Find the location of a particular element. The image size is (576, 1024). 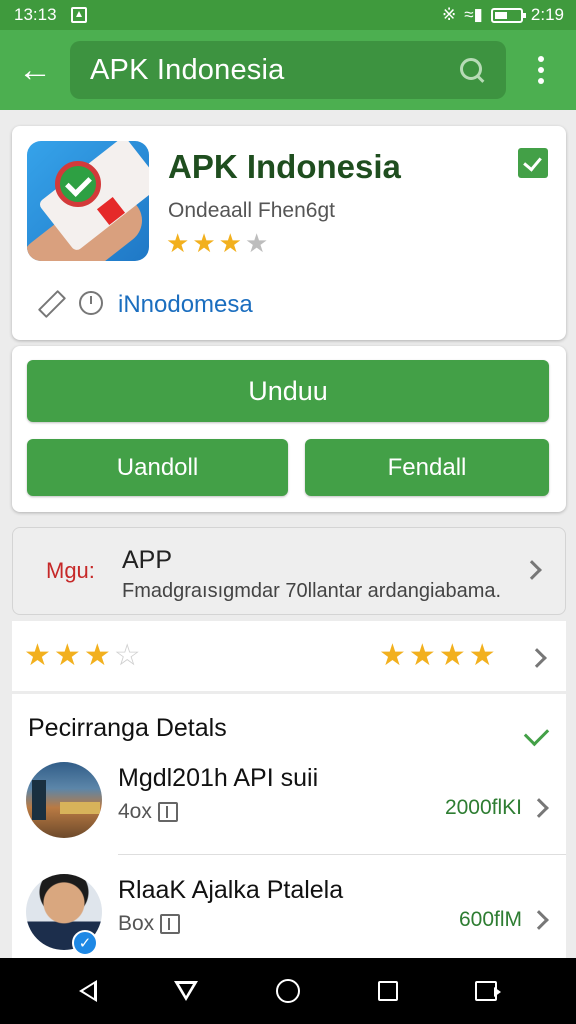

status-bar: 13:13 ※ ≈▮ 2:19 is located at coordinates (288, 15).